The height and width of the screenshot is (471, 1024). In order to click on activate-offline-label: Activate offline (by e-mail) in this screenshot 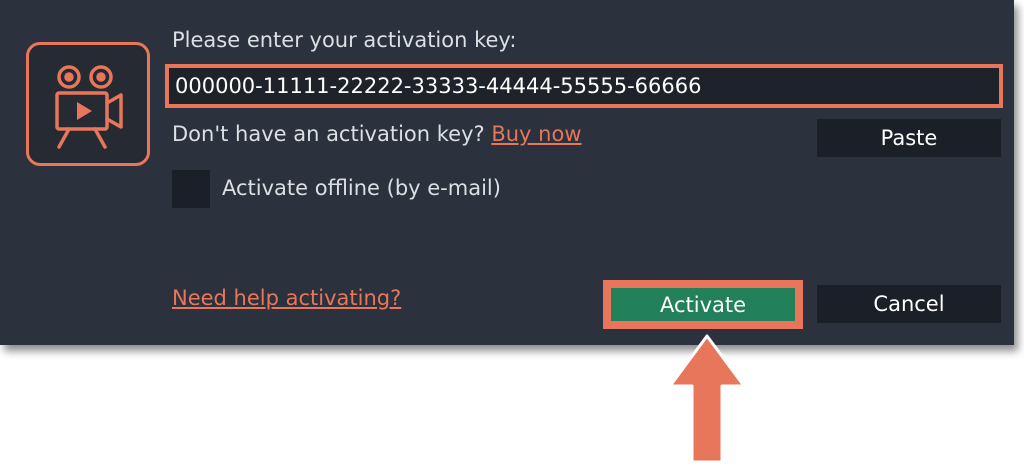, I will do `click(361, 188)`.